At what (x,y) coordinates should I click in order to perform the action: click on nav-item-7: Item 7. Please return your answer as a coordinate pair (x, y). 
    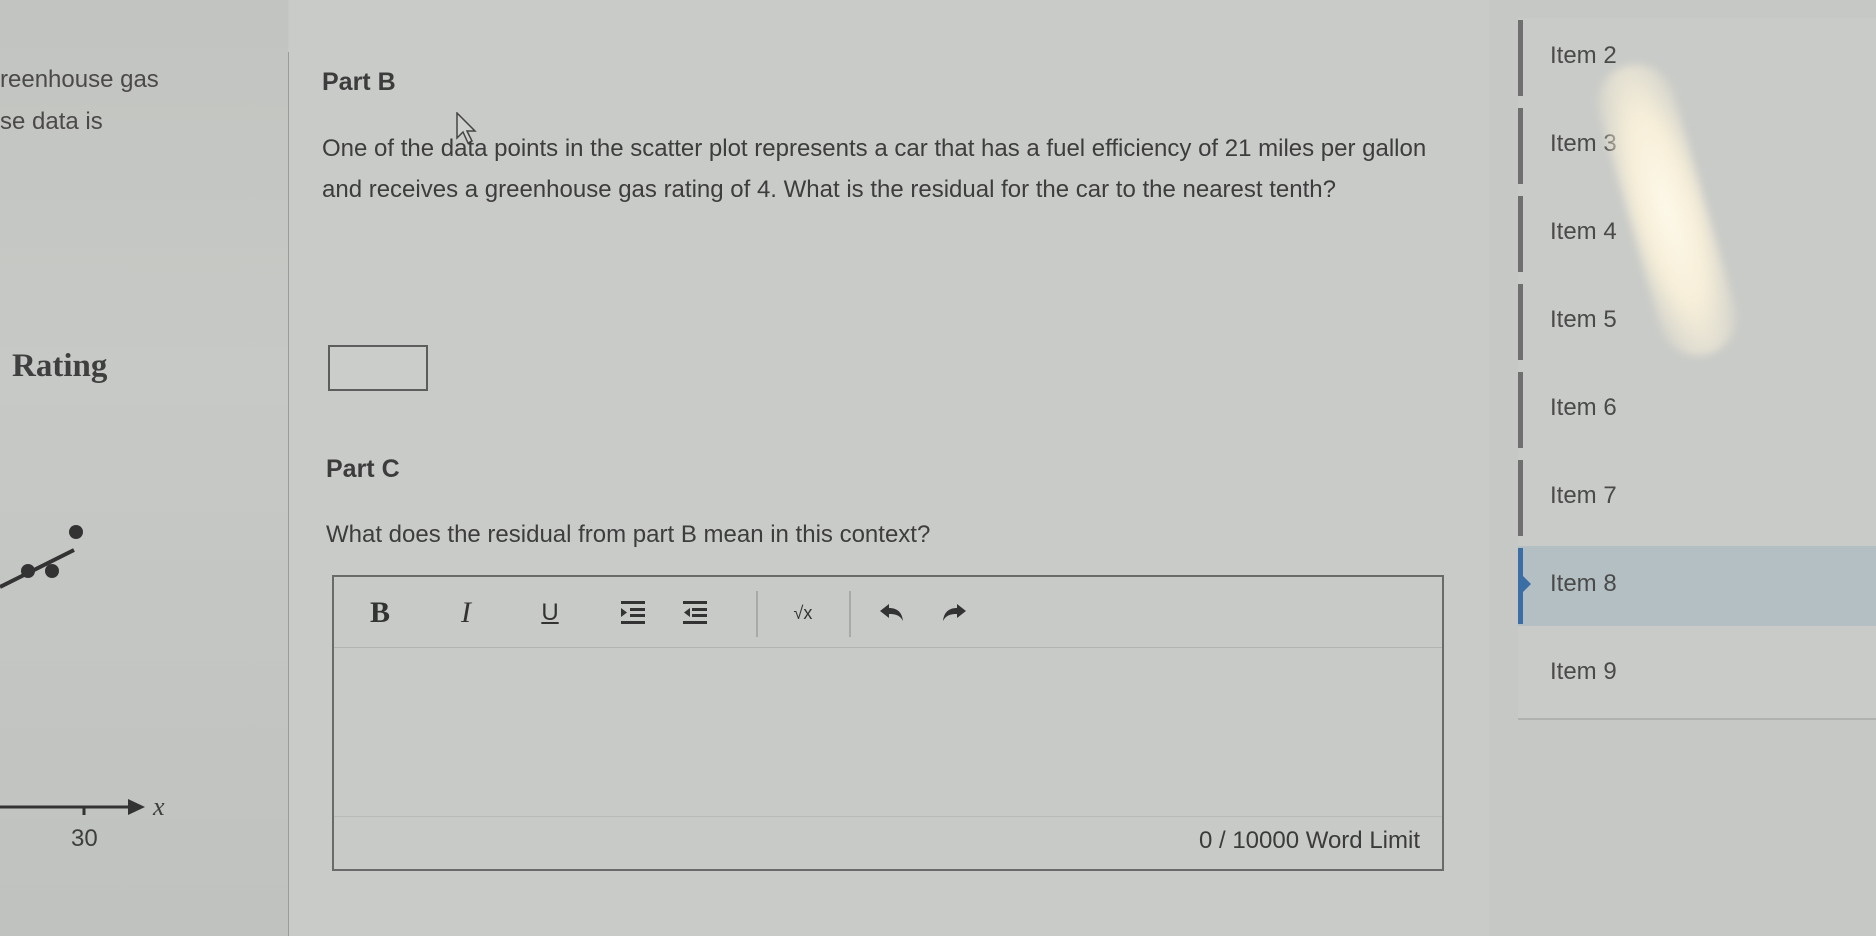
    Looking at the image, I should click on (1697, 498).